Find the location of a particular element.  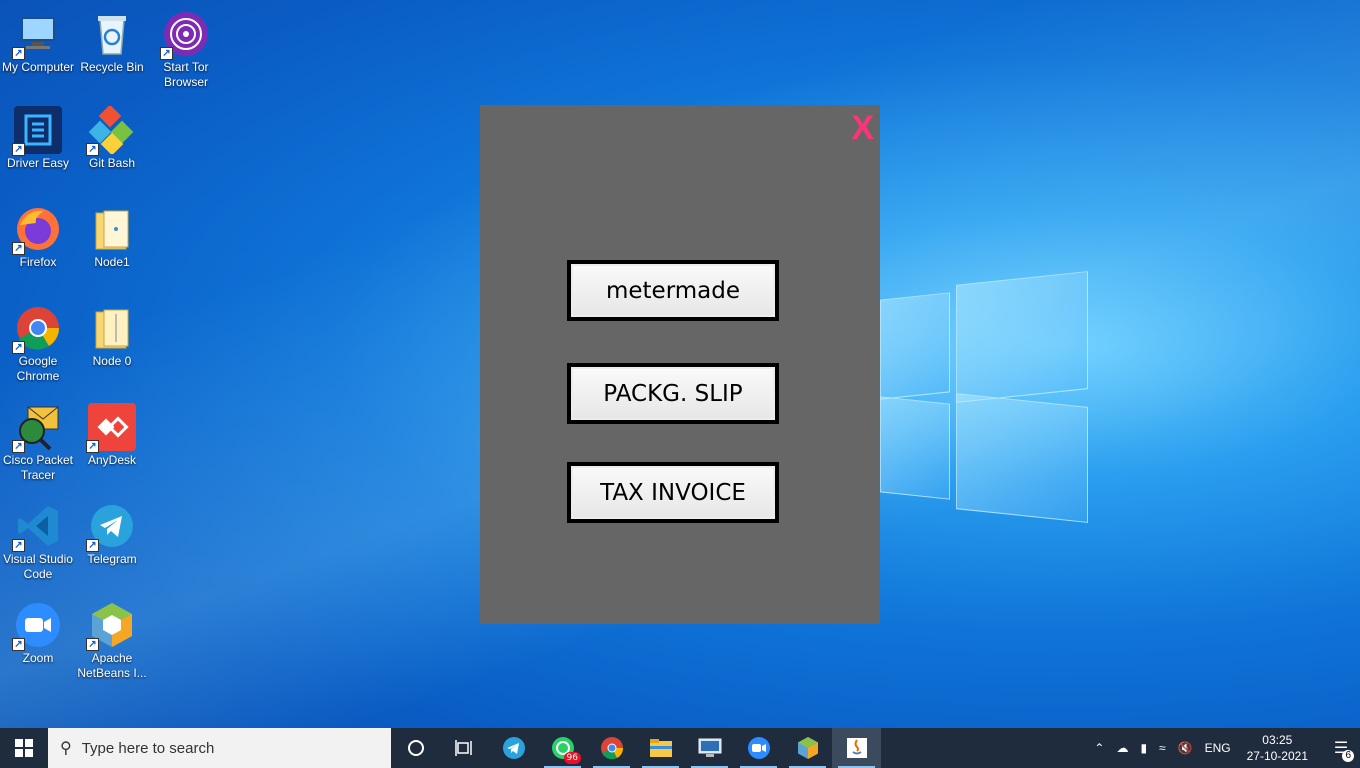

clock: 03:25 27-10-2021 is located at coordinates (1277, 748).